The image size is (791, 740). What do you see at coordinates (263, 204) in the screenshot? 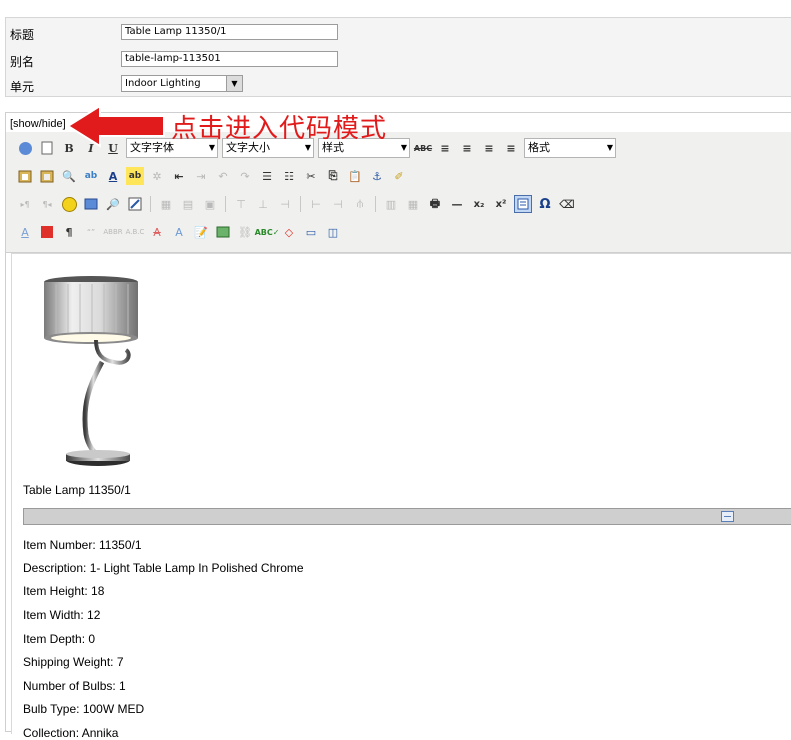
I see `insert-row-after-icon: ⊥` at bounding box center [263, 204].